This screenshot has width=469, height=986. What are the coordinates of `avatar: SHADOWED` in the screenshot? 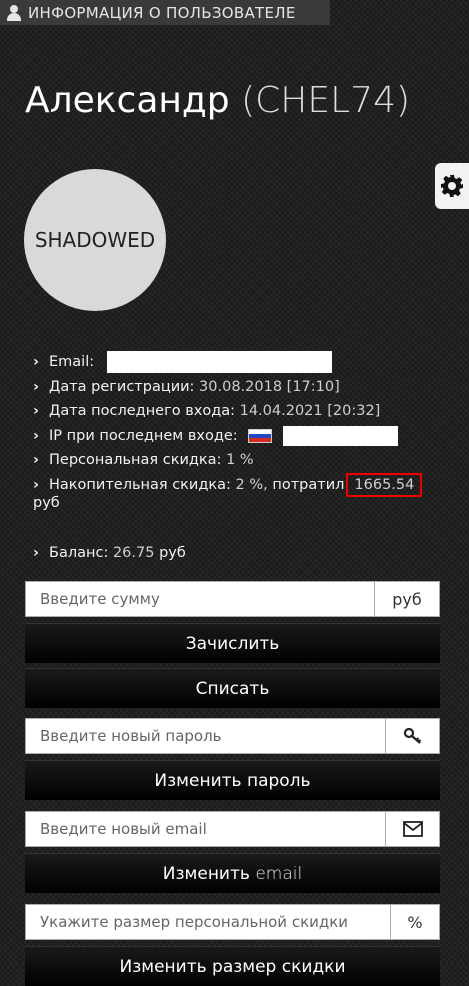 It's located at (95, 240).